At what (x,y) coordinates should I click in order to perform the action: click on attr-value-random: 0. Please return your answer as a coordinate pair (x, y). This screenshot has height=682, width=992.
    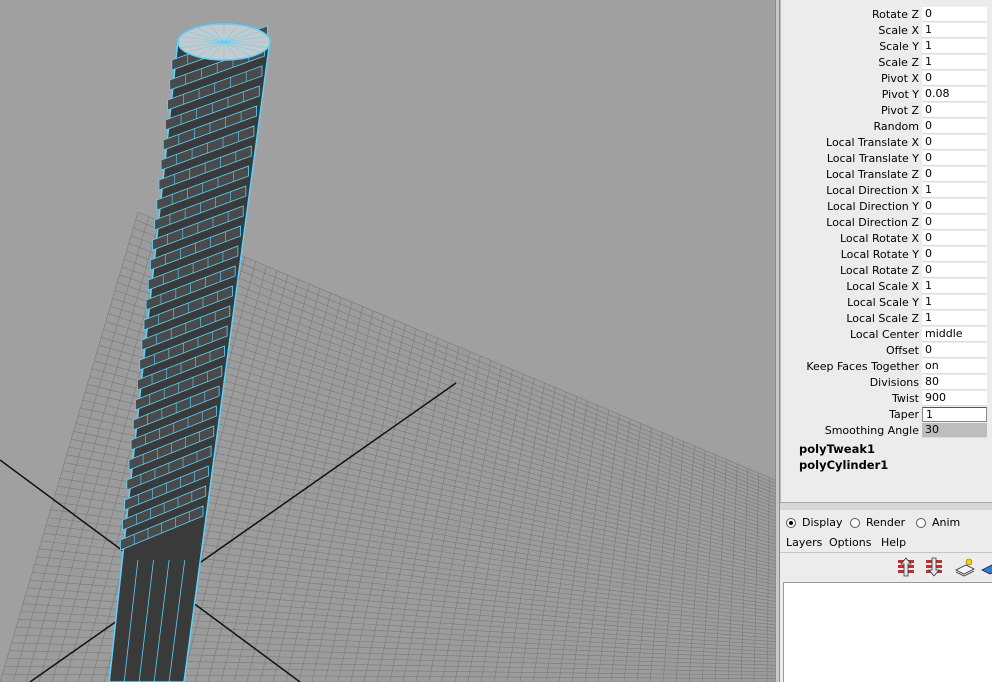
    Looking at the image, I should click on (954, 126).